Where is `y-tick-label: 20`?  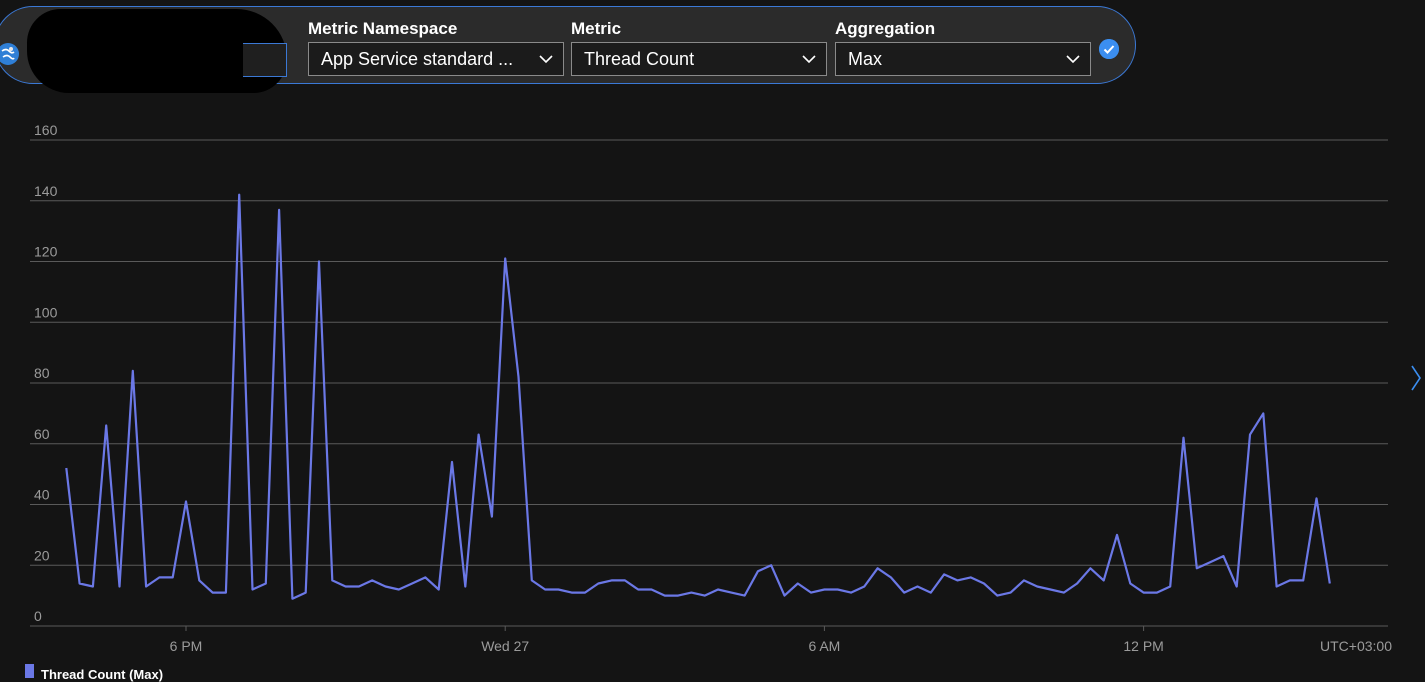
y-tick-label: 20 is located at coordinates (42, 555).